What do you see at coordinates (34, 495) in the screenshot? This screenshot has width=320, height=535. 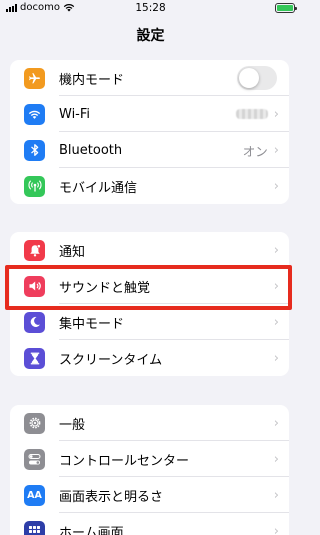 I see `aa-icon: AA` at bounding box center [34, 495].